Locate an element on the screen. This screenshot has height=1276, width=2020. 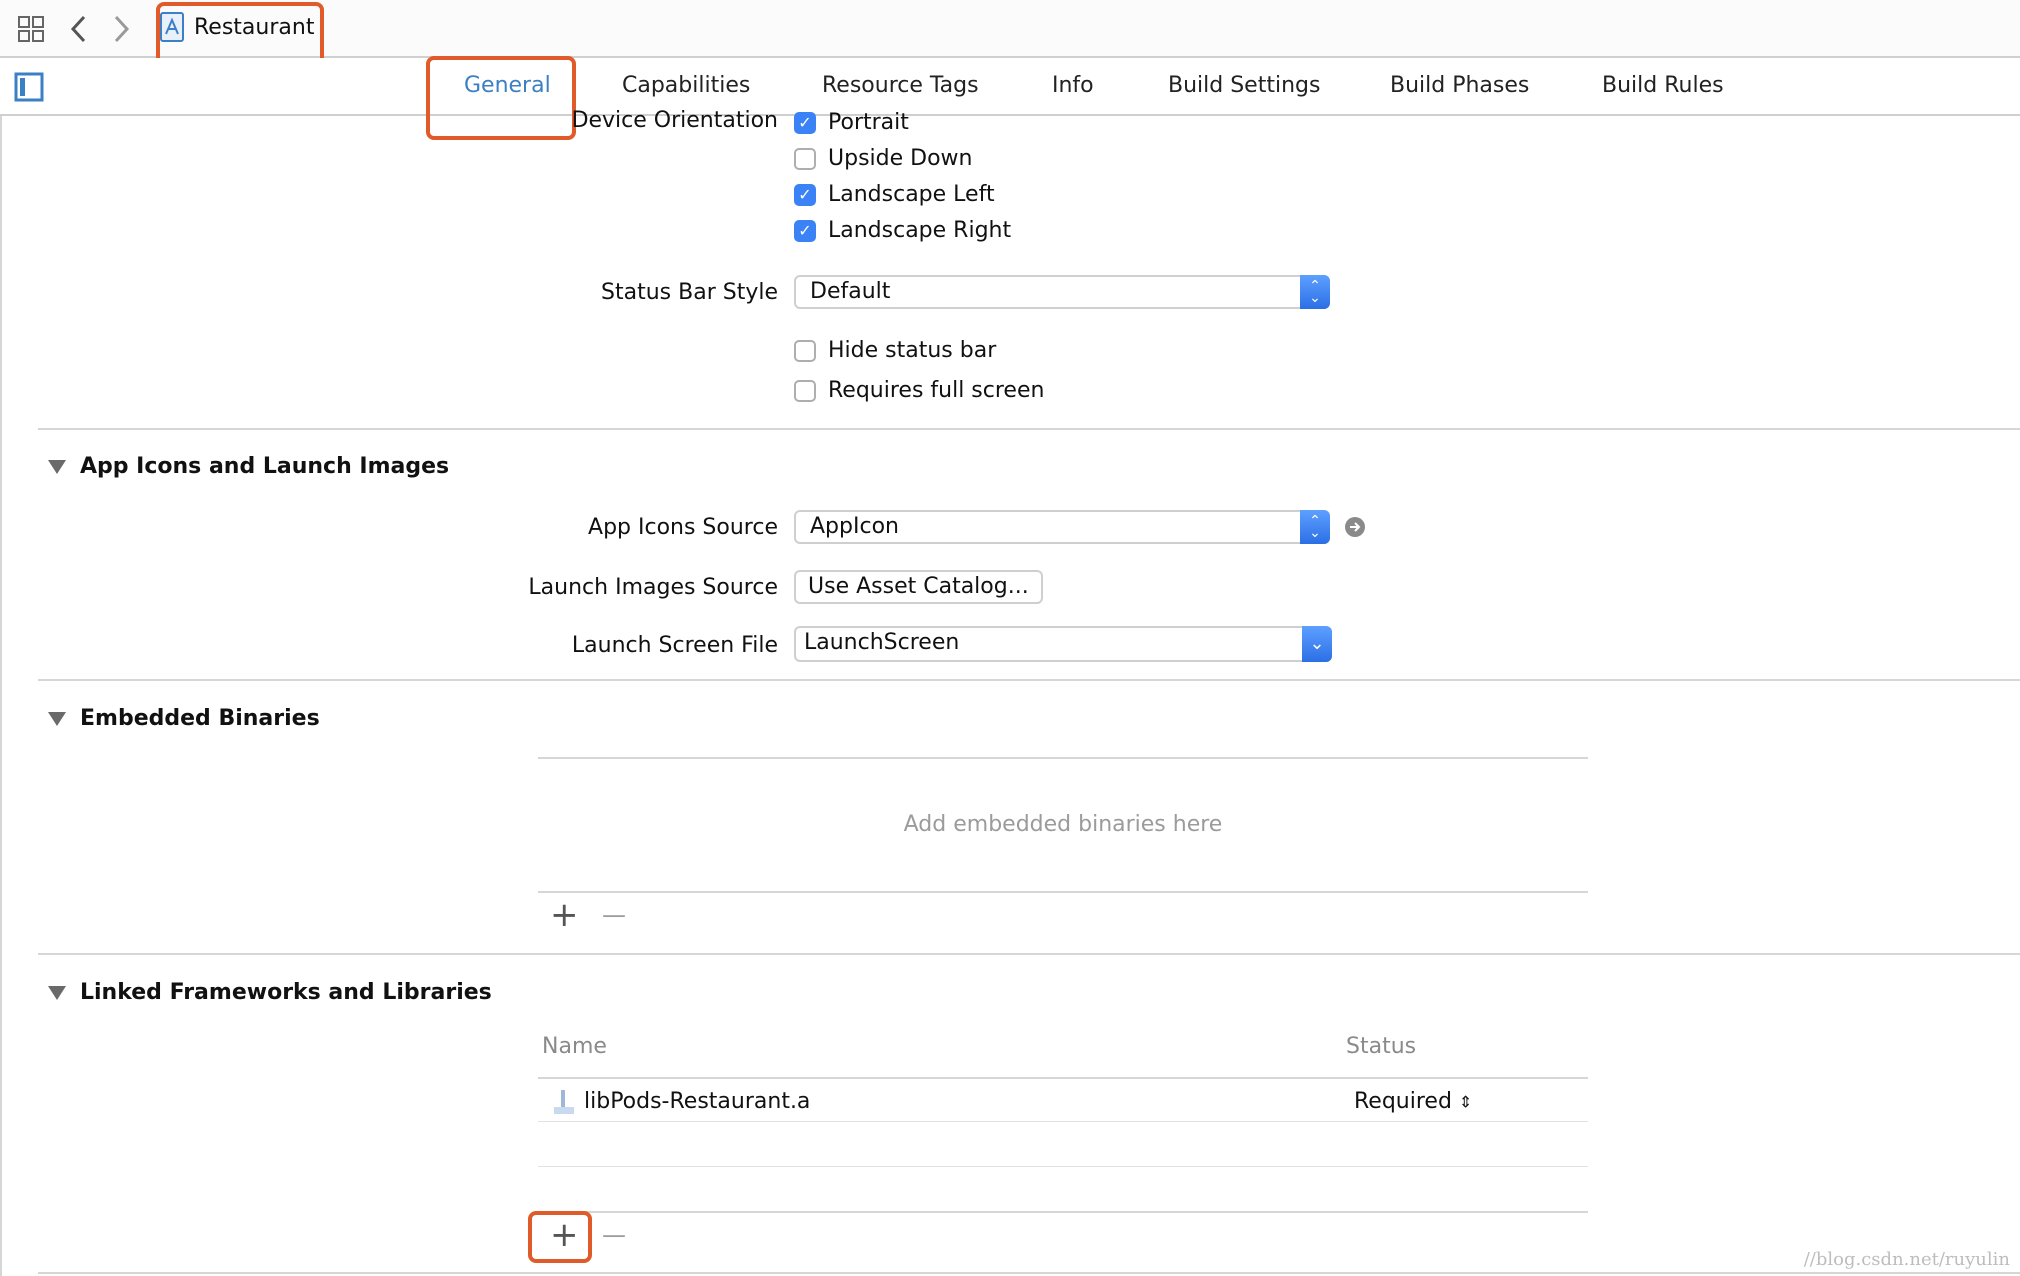
status-bar-style-select: Default ⌃ ⌄ is located at coordinates (1062, 292).